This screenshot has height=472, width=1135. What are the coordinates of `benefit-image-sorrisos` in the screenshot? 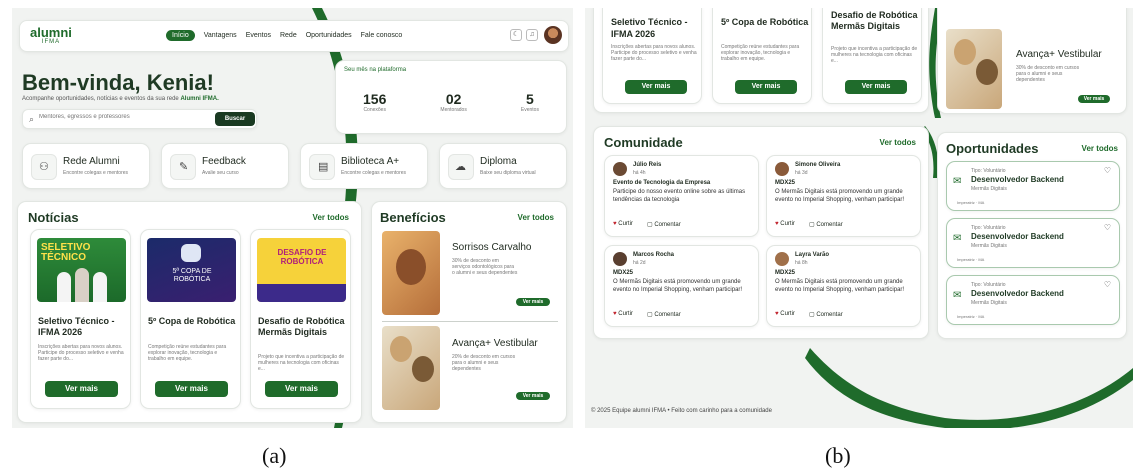 It's located at (411, 273).